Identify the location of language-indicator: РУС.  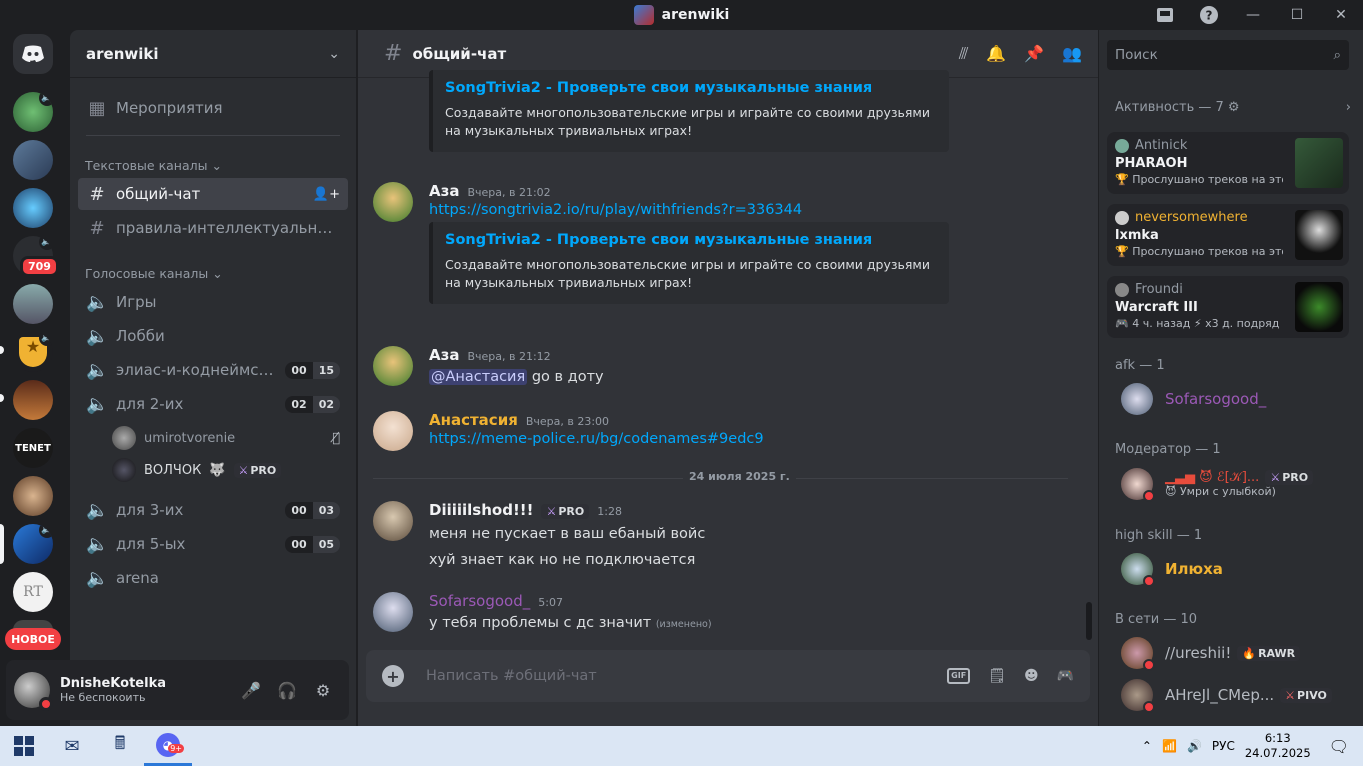
(1223, 746).